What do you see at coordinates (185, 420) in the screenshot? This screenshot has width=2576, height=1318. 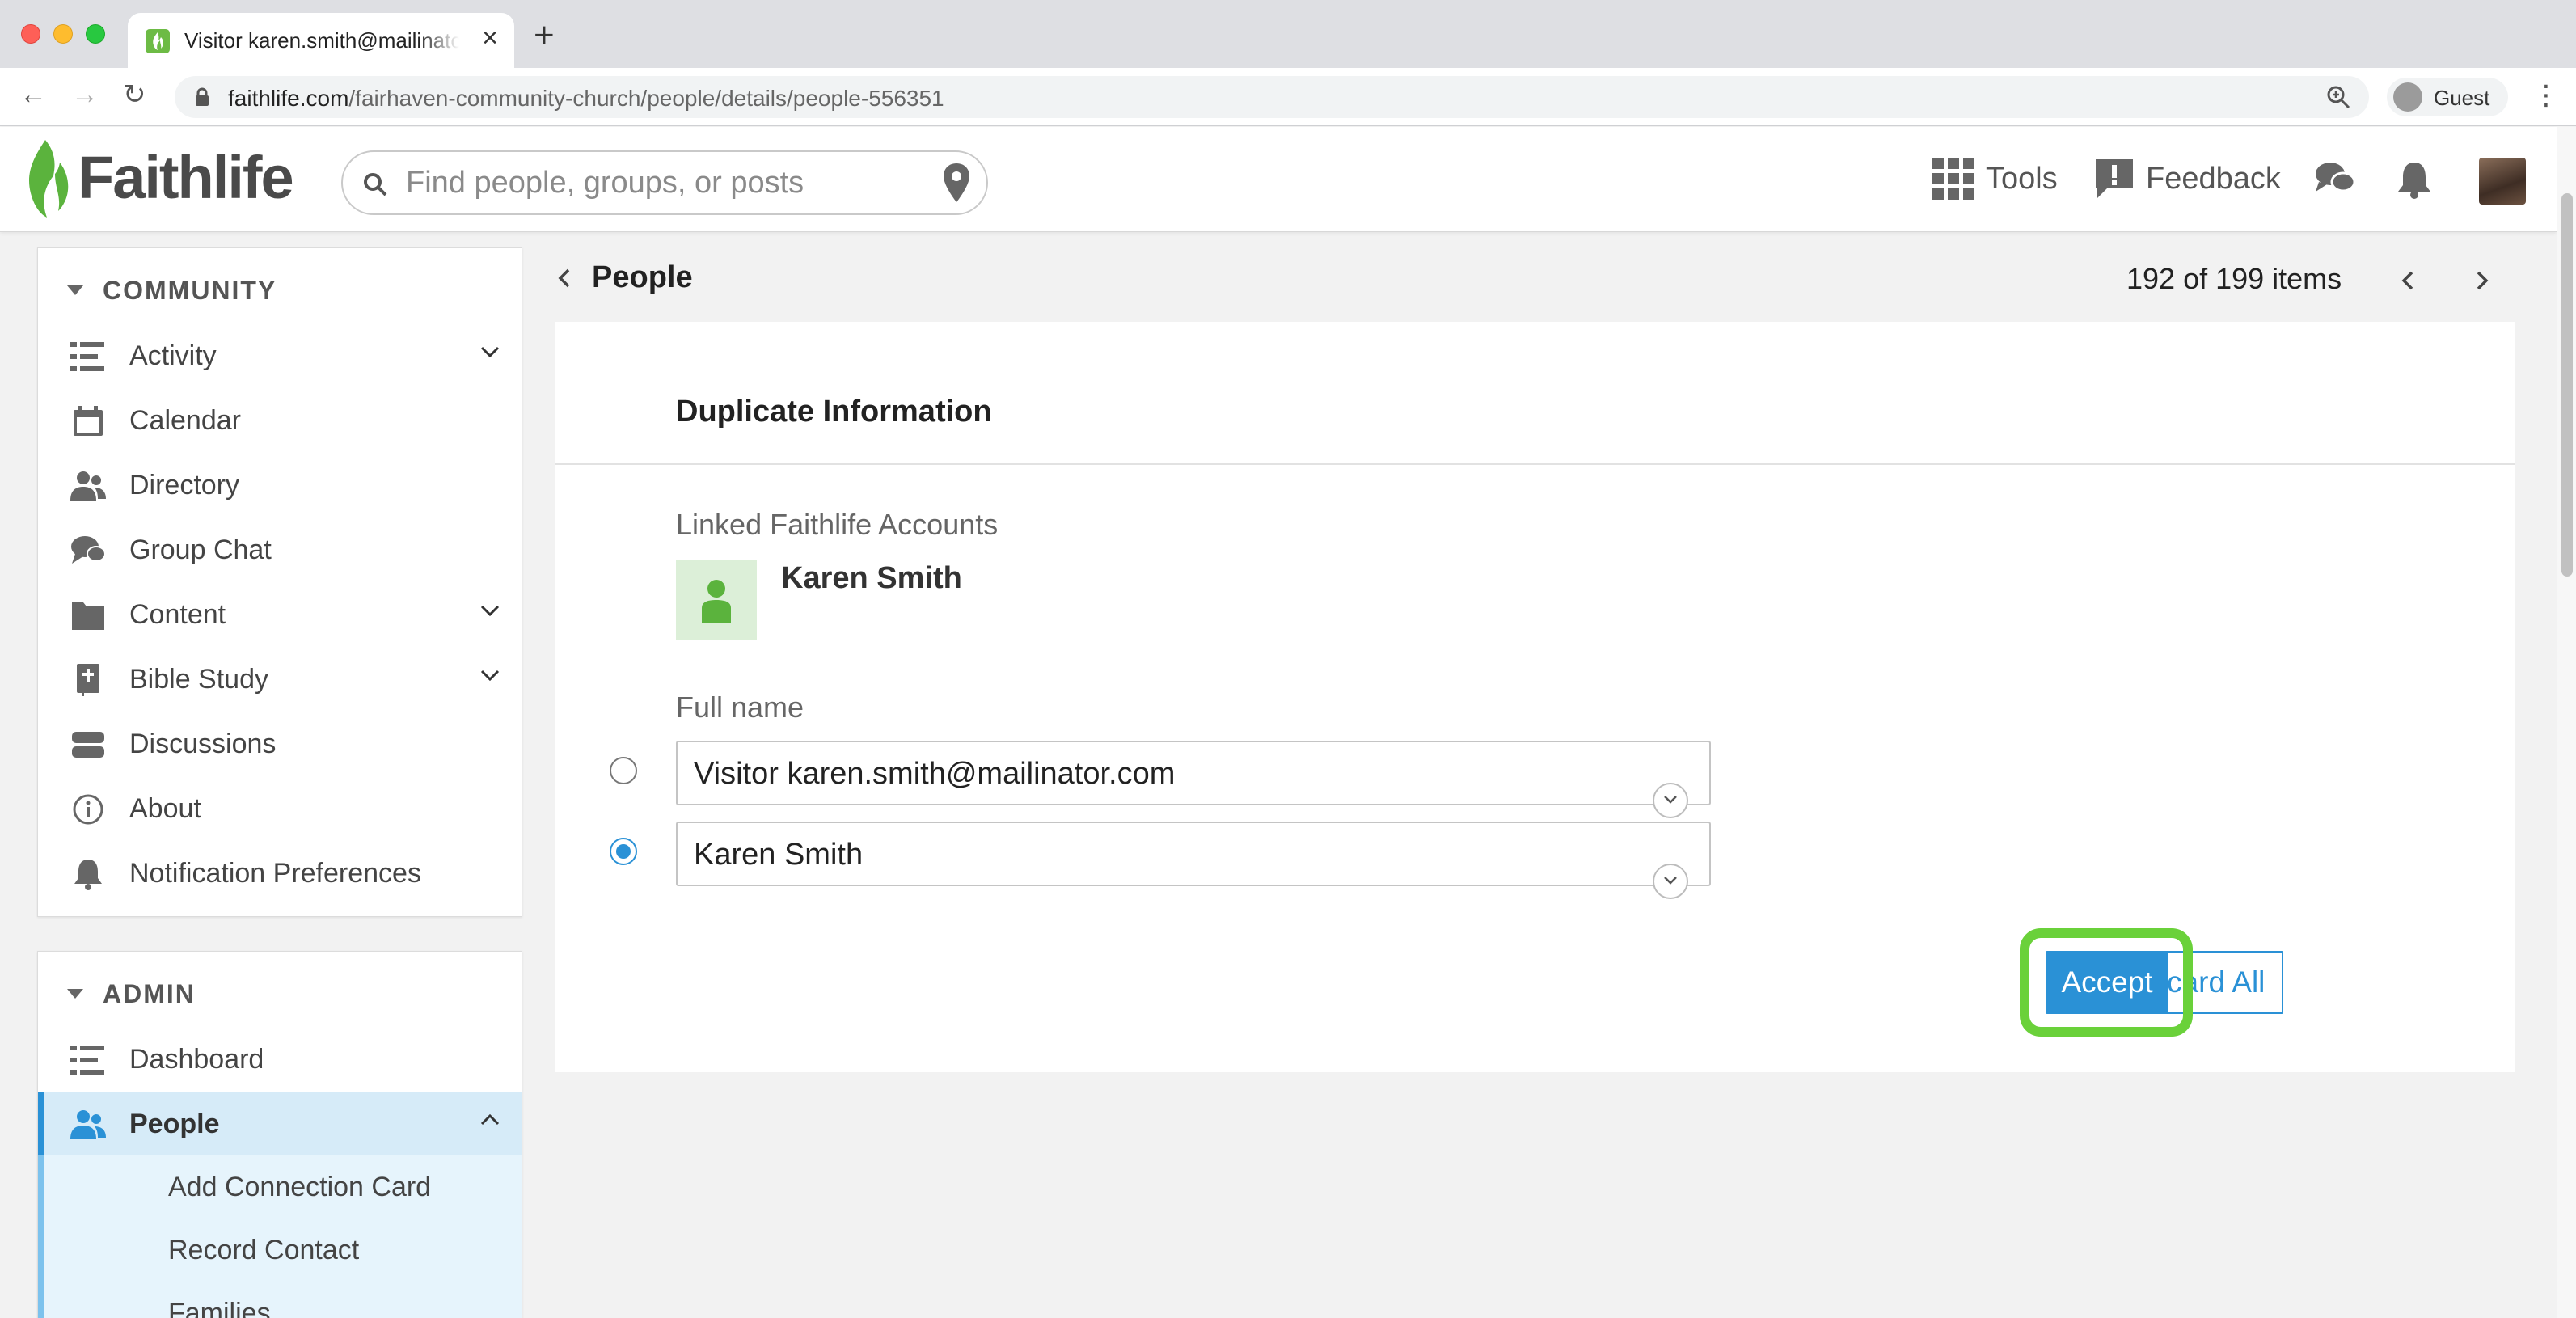 I see `sidebar-item-label: Calendar` at bounding box center [185, 420].